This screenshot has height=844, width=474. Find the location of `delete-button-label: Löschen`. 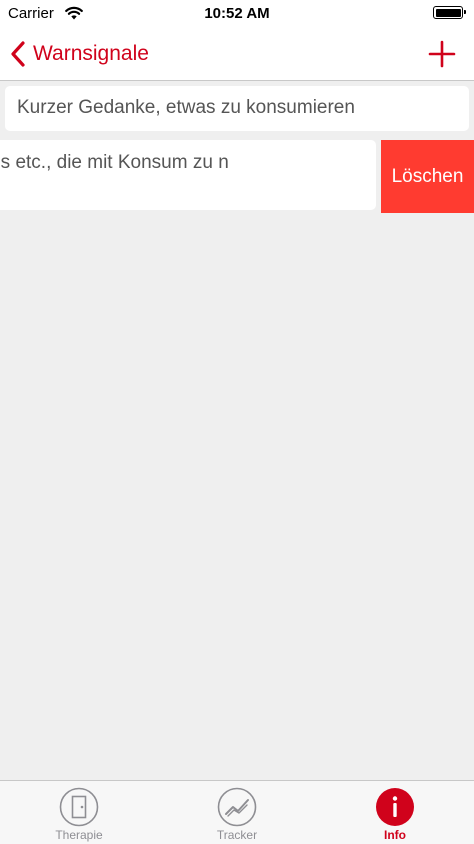

delete-button-label: Löschen is located at coordinates (427, 176).